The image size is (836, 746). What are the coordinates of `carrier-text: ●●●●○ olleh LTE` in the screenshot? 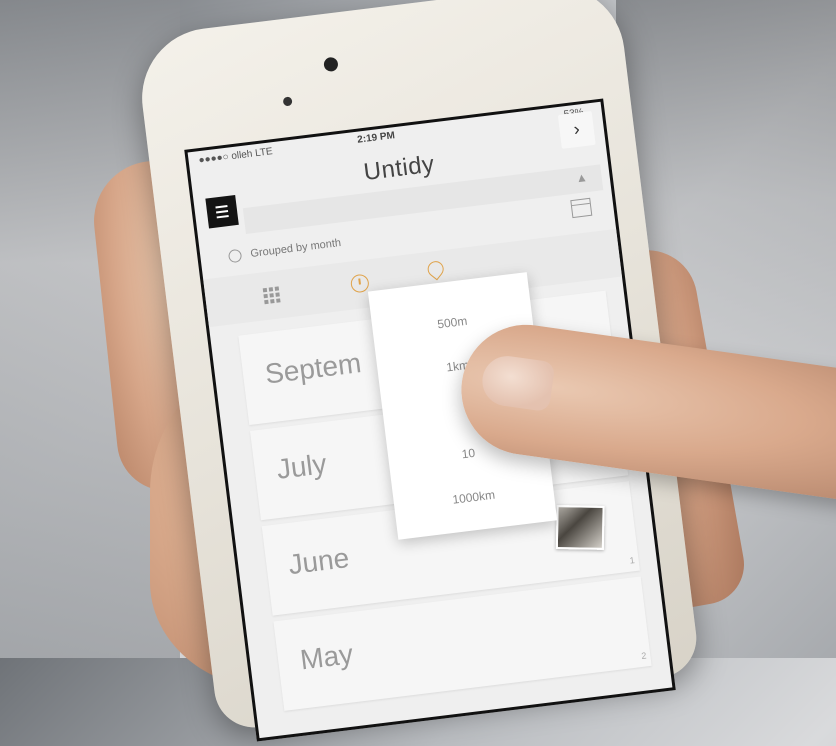 It's located at (236, 156).